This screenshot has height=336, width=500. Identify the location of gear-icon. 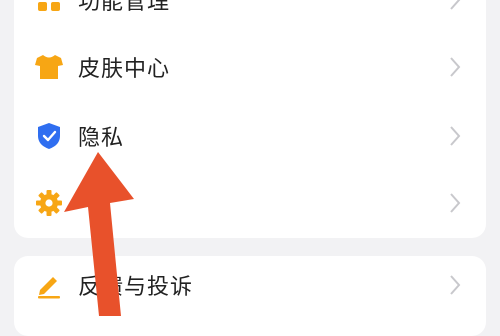
(49, 203).